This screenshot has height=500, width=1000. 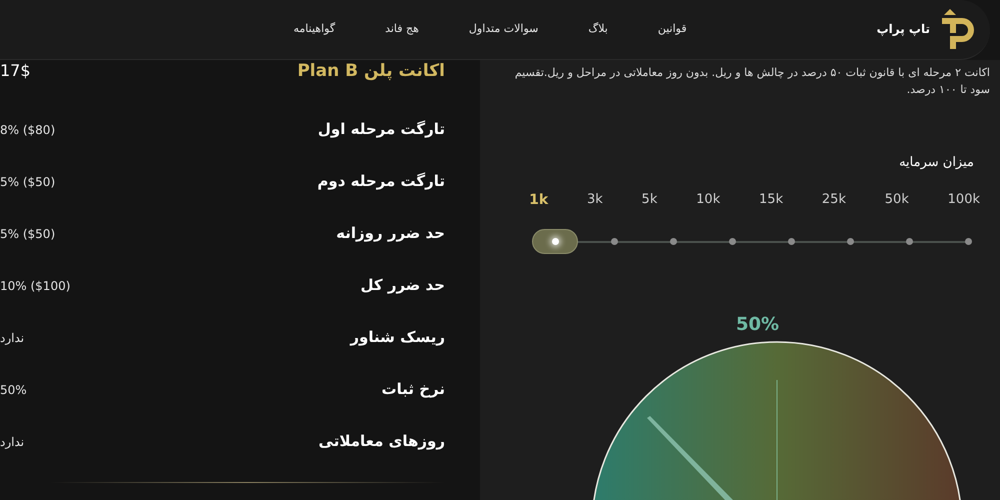 What do you see at coordinates (771, 200) in the screenshot?
I see `capital-option: 15k` at bounding box center [771, 200].